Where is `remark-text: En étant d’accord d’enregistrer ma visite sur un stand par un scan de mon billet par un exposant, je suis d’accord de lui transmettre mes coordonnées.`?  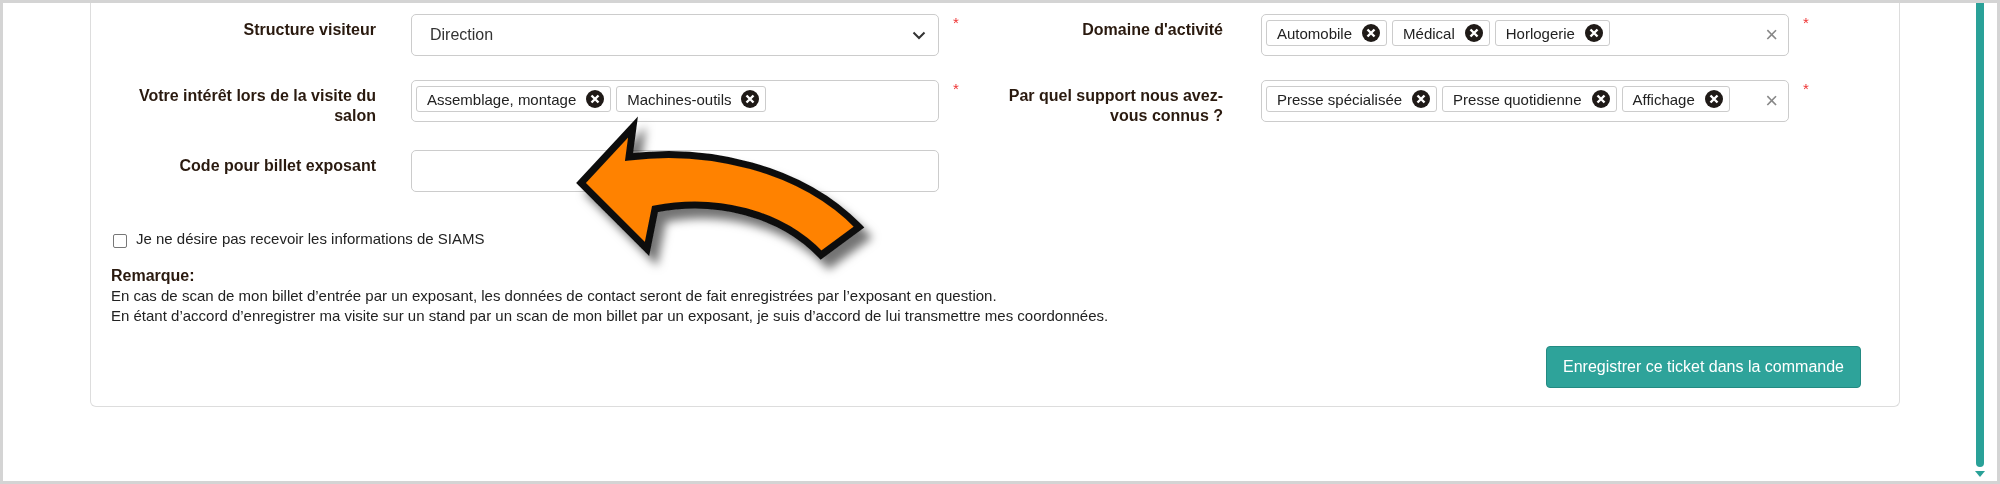 remark-text: En étant d’accord d’enregistrer ma visite sur un stand par un scan de mon billet par un exposant, je suis d’accord de lui transmettre mes coordonnées. is located at coordinates (610, 316).